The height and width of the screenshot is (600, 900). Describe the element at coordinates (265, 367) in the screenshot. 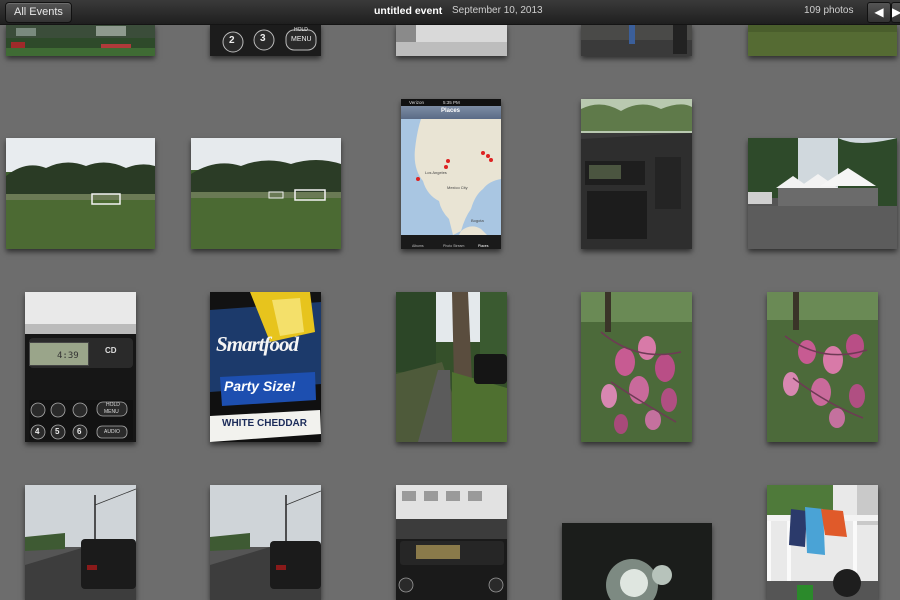

I see `photo-thumbnail: Smartfood Party Size! WHITE CHEDDAR` at that location.